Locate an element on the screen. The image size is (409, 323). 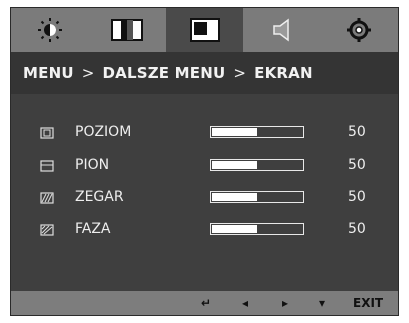
setting-row-clock: ZEGAR 50 is located at coordinates (204, 199).